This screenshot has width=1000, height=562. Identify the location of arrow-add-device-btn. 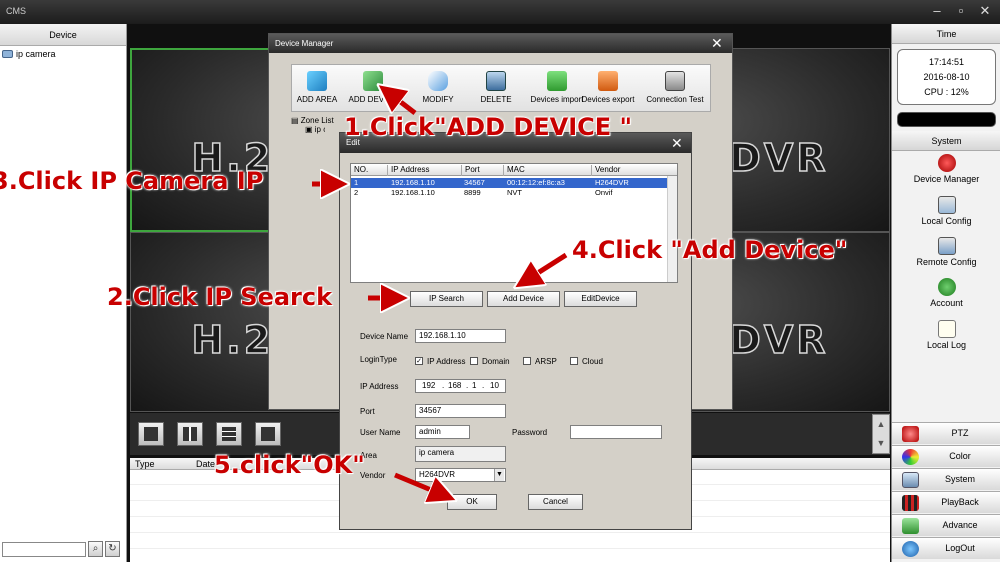
(545, 267).